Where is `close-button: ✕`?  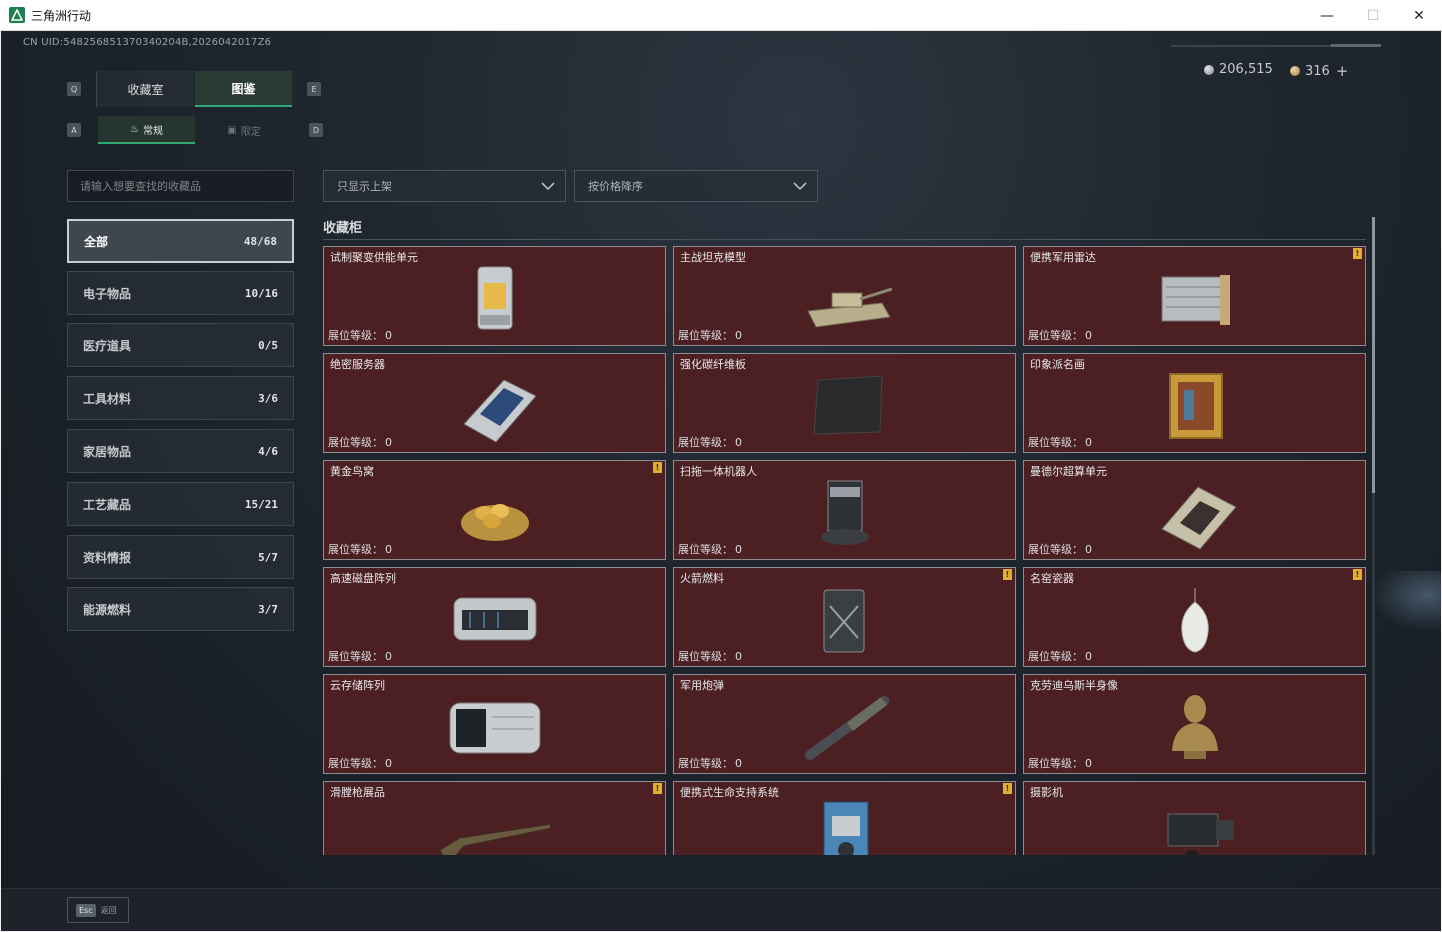
close-button: ✕ is located at coordinates (1419, 15).